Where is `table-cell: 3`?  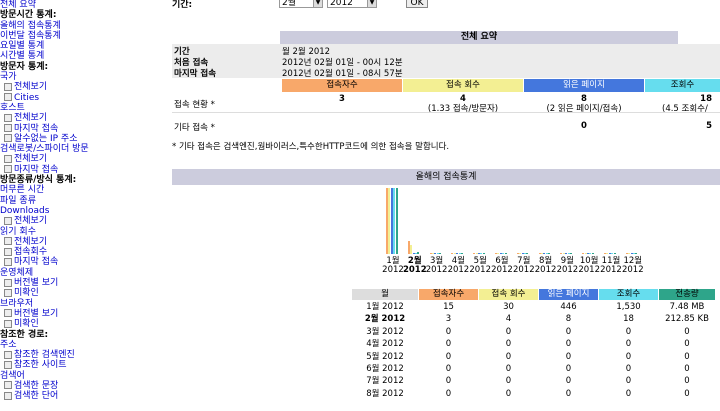 table-cell: 3 is located at coordinates (448, 319).